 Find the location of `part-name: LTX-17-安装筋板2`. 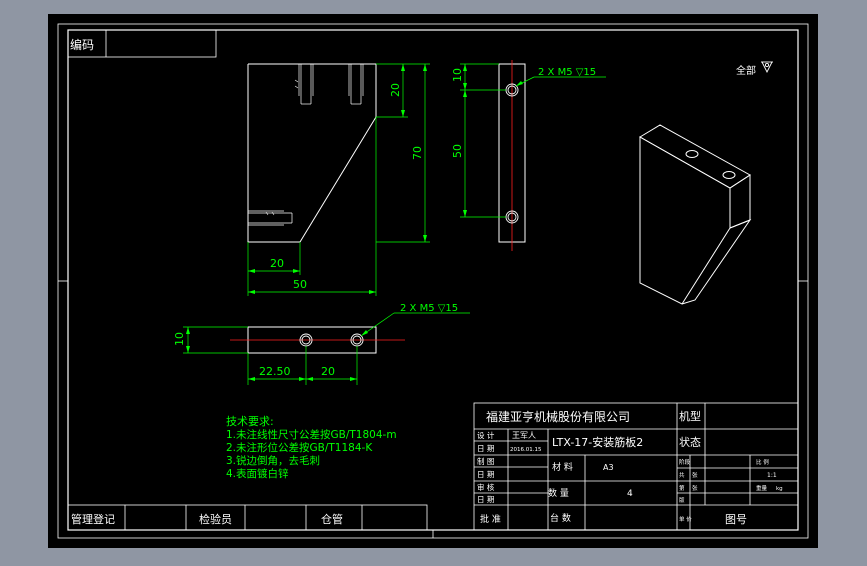

part-name: LTX-17-安装筋板2 is located at coordinates (597, 442).